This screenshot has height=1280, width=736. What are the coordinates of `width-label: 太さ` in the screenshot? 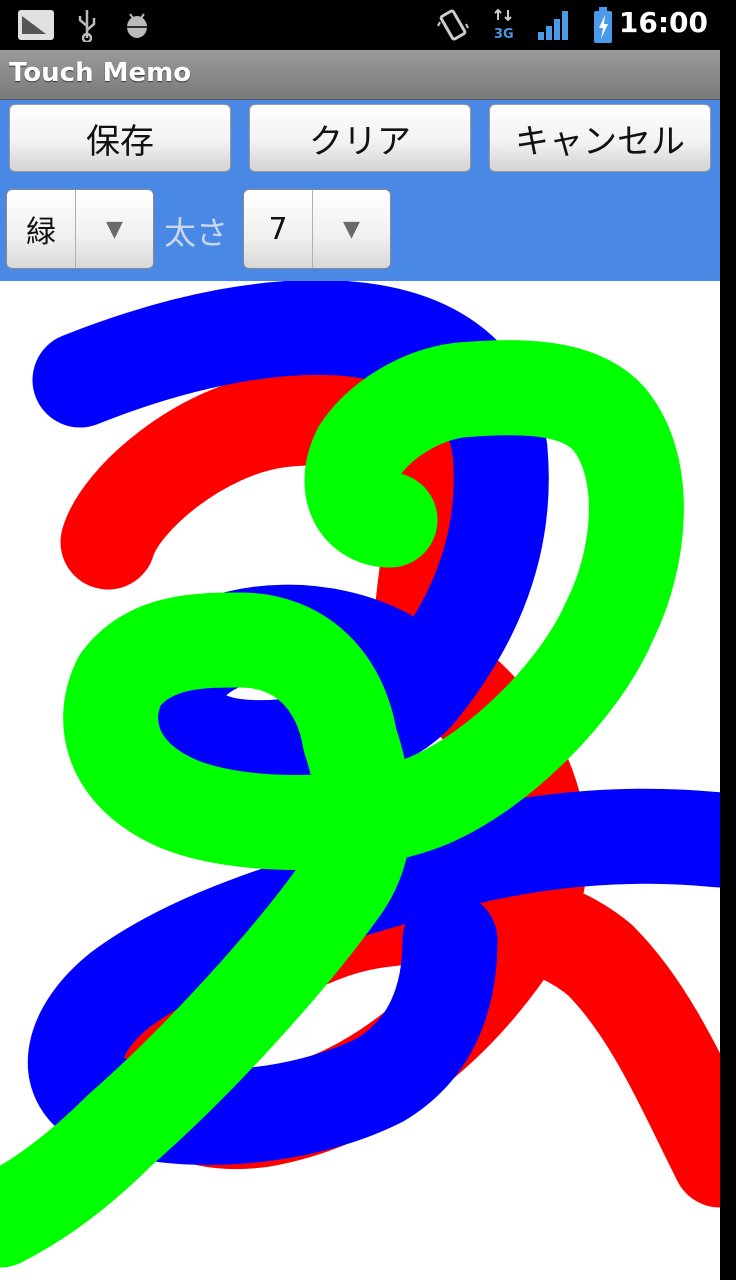 It's located at (196, 233).